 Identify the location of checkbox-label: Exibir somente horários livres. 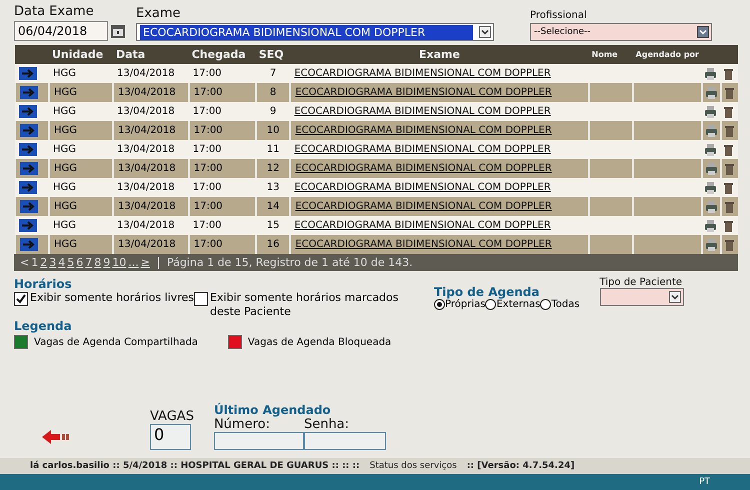
(112, 298).